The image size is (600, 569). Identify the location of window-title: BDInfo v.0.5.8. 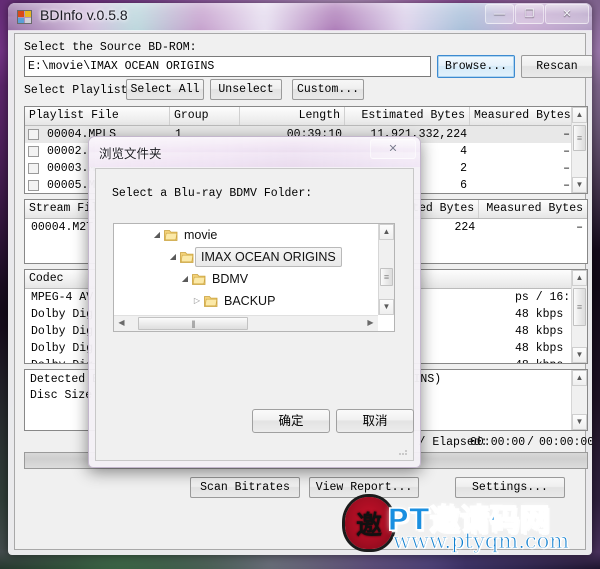
(84, 15).